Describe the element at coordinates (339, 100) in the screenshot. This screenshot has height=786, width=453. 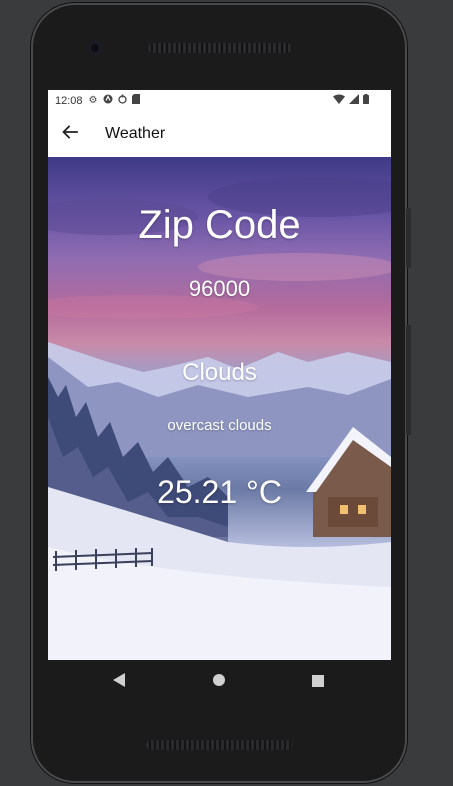
I see `wifi-icon` at that location.